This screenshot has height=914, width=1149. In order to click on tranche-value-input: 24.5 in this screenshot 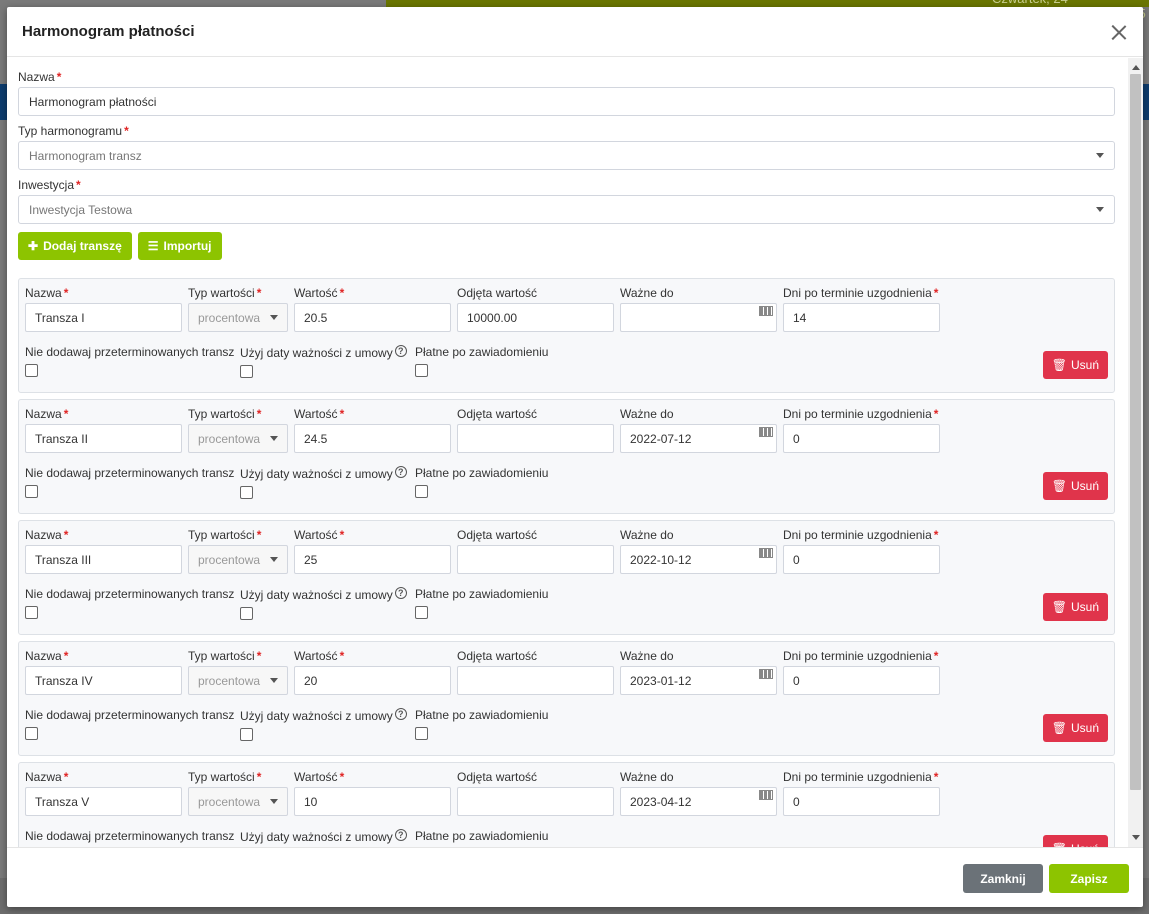, I will do `click(372, 438)`.